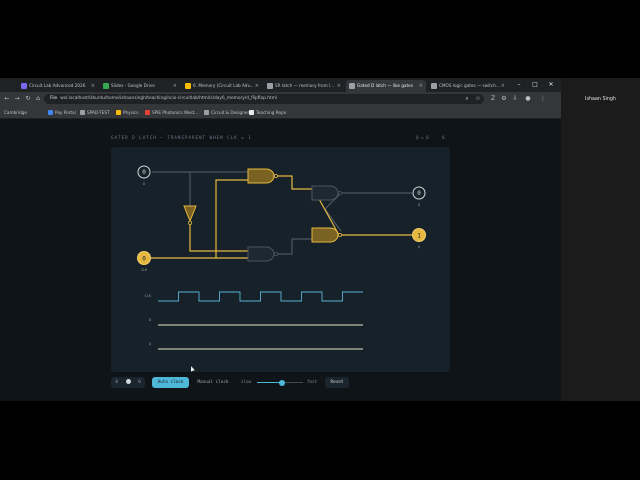 The height and width of the screenshot is (480, 640). Describe the element at coordinates (17, 99) in the screenshot. I see `forward-icon: →` at that location.